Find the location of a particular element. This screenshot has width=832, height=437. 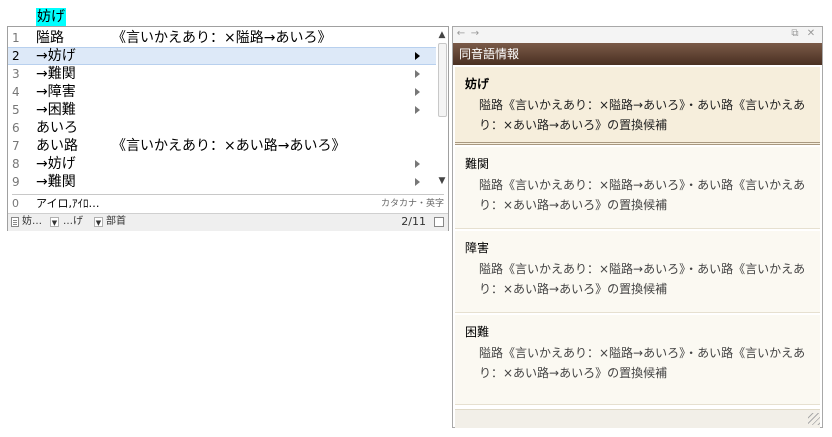

status-segment-2: …げ is located at coordinates (73, 222).